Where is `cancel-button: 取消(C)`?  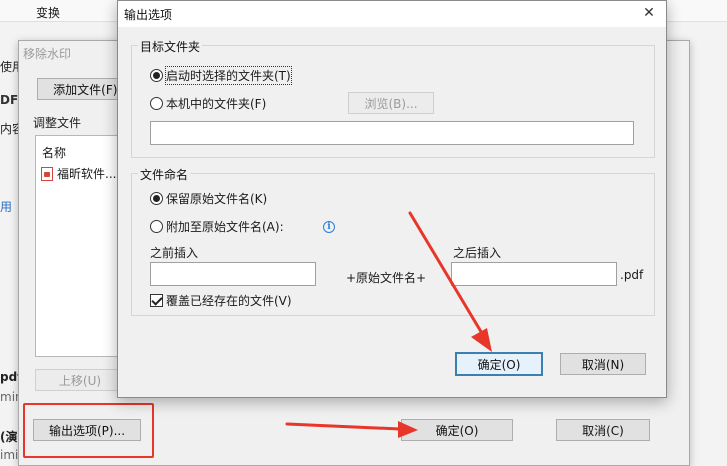 cancel-button: 取消(C) is located at coordinates (603, 430).